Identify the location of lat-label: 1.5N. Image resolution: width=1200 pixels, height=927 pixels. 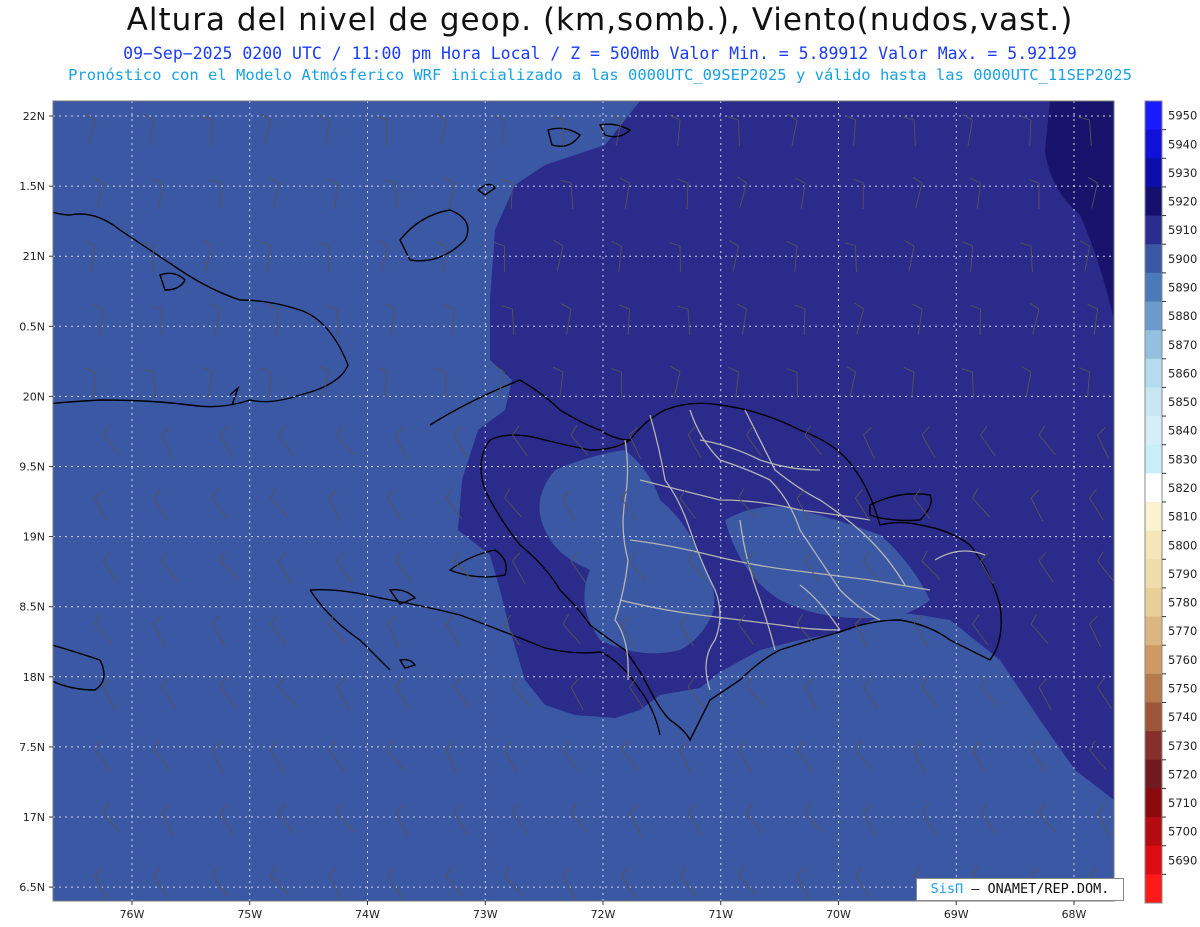
(32, 186).